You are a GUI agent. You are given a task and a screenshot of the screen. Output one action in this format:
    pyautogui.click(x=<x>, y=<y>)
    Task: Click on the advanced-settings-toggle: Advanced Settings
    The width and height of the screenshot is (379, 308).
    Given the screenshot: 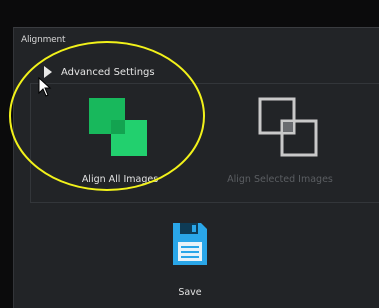 What is the action you would take?
    pyautogui.click(x=99, y=72)
    